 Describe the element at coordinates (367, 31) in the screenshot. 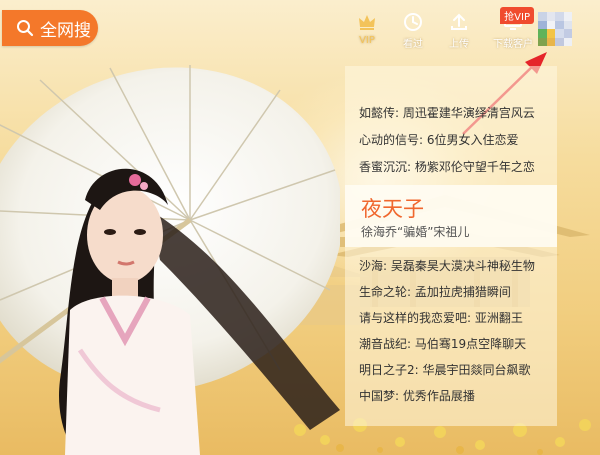

I see `vip-button: VIP` at that location.